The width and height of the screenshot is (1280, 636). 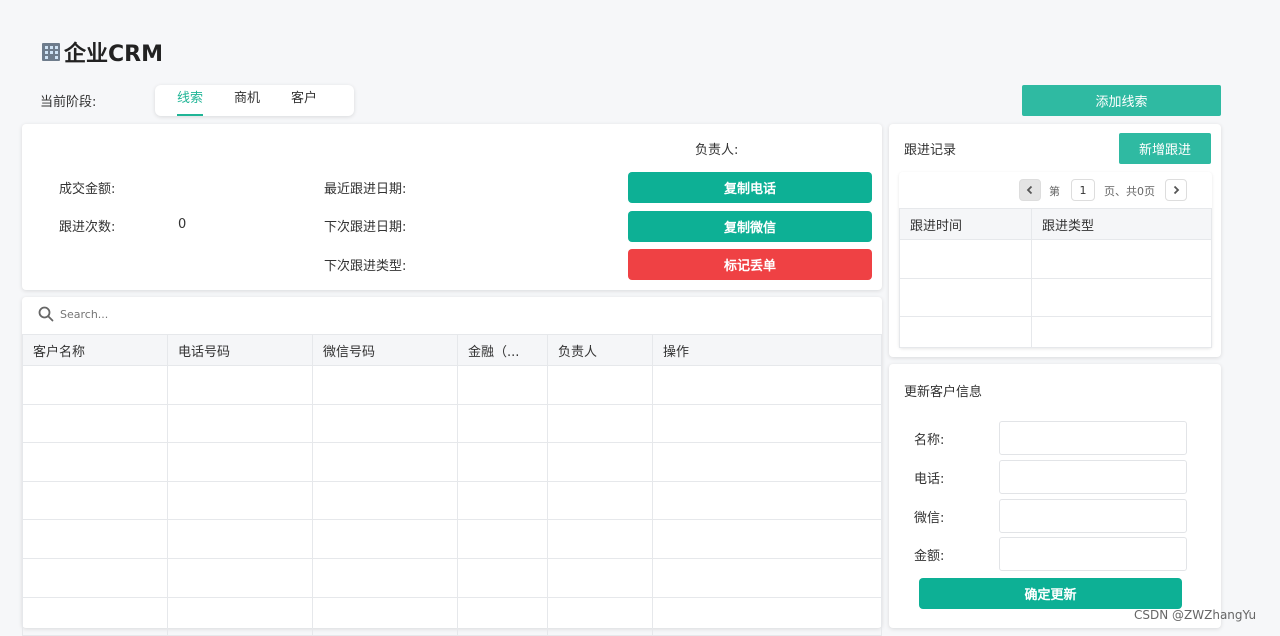 I want to click on tab-opportunities: 商机, so click(x=247, y=100).